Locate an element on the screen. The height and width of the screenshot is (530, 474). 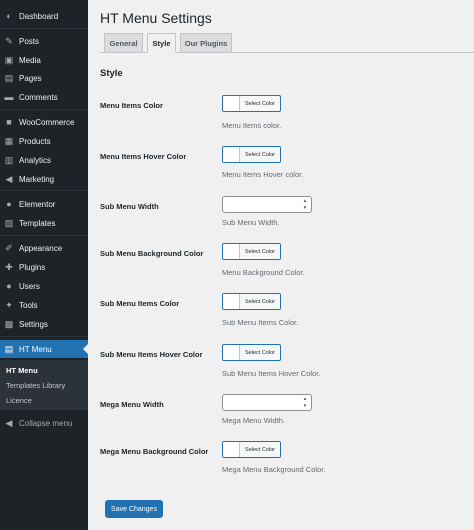
htmenu-icon: ▤ is located at coordinates (9, 348).